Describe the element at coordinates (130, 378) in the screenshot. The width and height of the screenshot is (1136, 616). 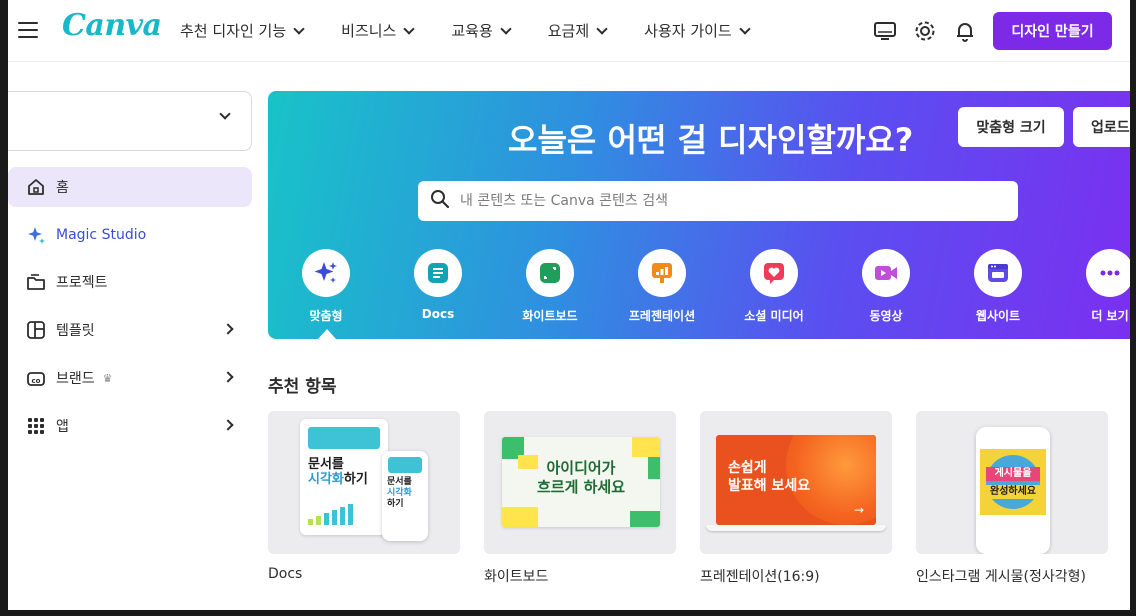
I see `sidebar-item-brand: co 브랜드 ♛` at that location.